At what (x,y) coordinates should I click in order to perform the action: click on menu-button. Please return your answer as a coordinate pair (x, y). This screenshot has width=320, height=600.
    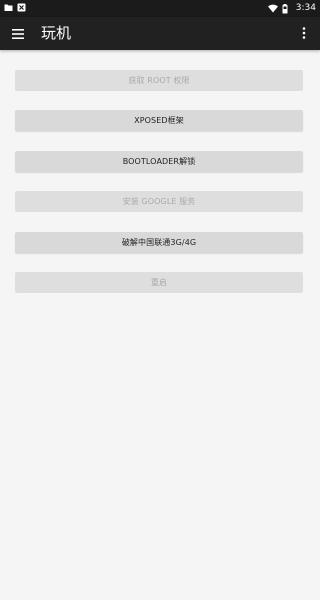
    Looking at the image, I should click on (18, 33).